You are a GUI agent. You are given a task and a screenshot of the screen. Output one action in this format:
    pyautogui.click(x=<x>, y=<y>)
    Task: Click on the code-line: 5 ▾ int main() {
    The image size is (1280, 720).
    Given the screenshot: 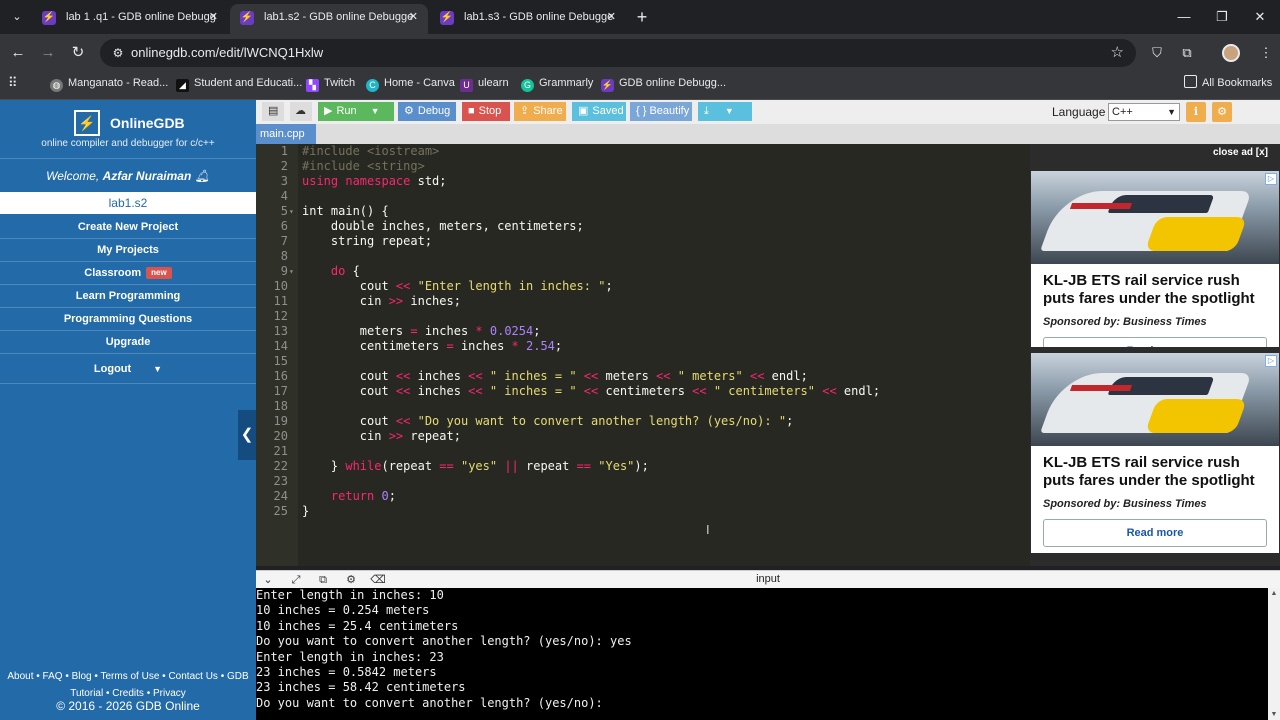 What is the action you would take?
    pyautogui.click(x=643, y=211)
    